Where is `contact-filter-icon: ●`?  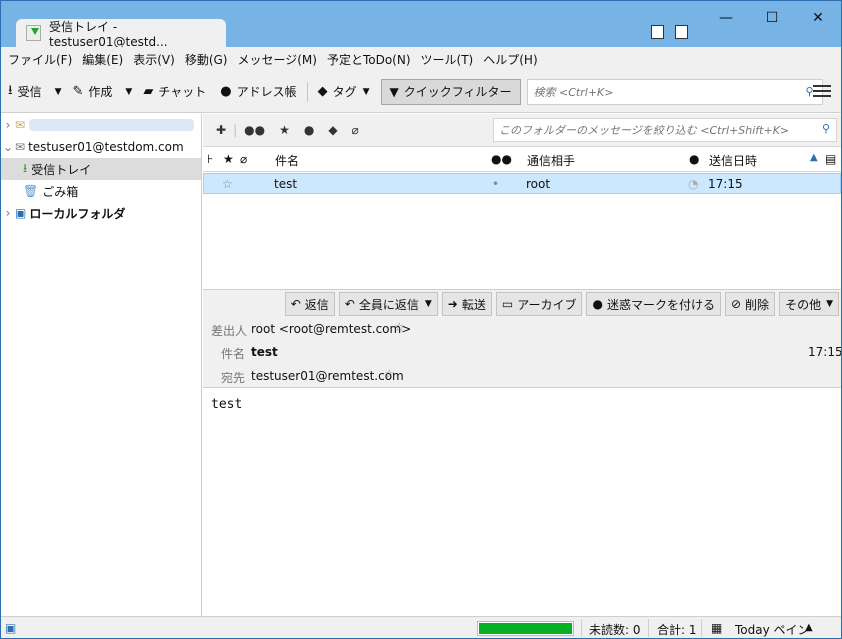
contact-filter-icon: ● is located at coordinates (309, 130).